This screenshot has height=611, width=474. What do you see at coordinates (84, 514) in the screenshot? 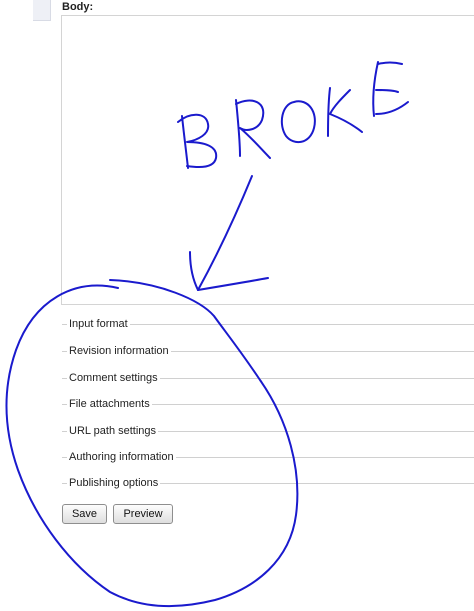
I see `save-button: Save` at bounding box center [84, 514].